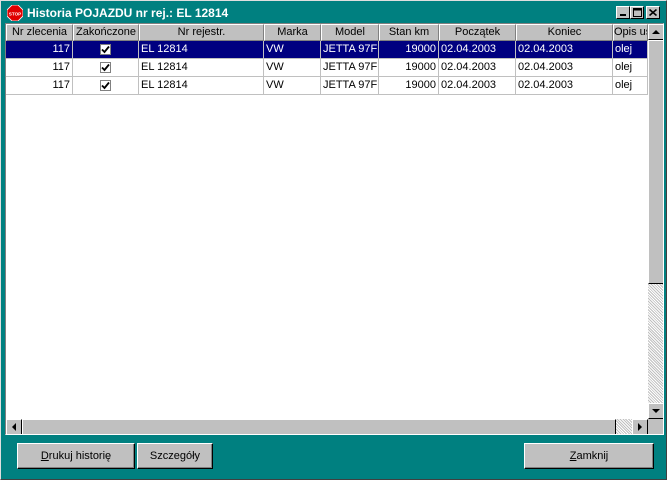 The height and width of the screenshot is (480, 667). I want to click on vertical-scrollbar, so click(655, 221).